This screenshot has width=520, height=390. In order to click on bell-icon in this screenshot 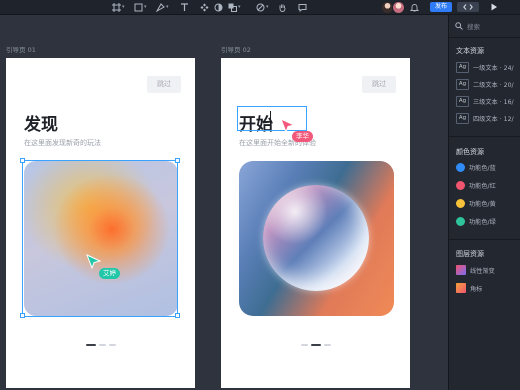, I will do `click(414, 7)`.